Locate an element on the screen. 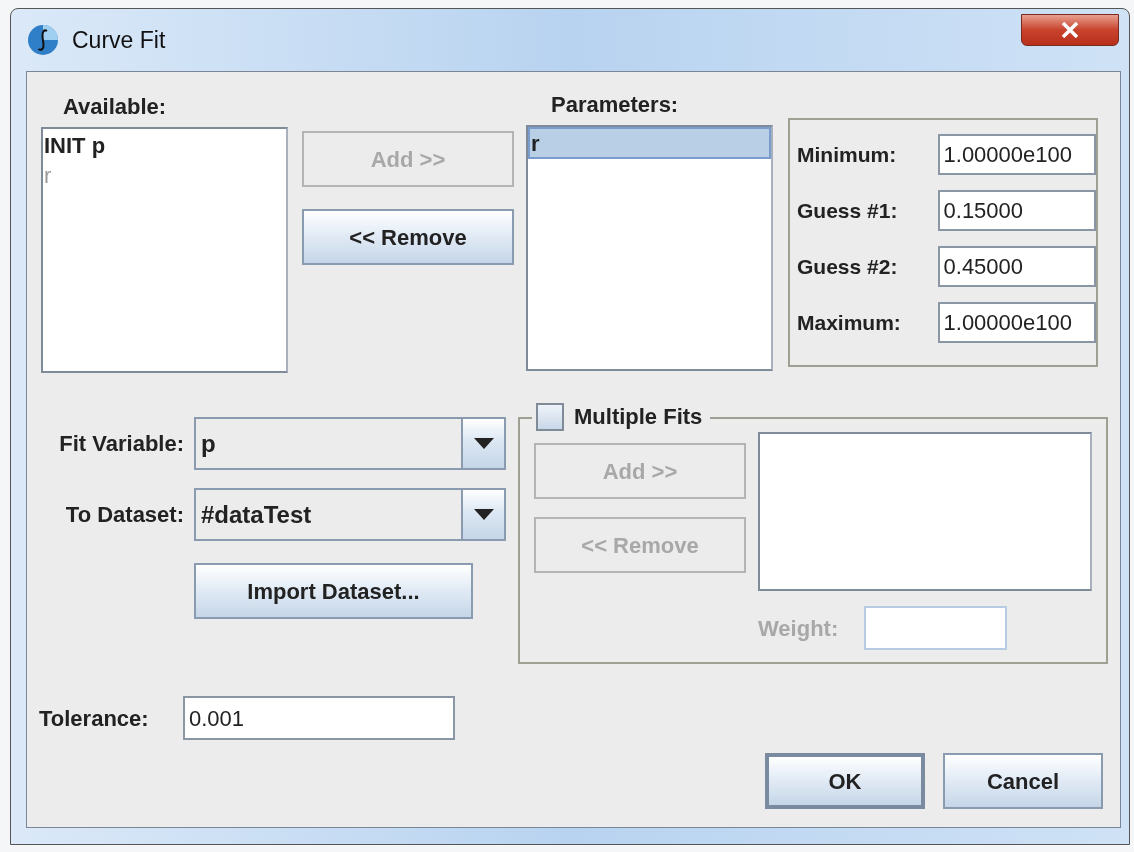  list-item: r is located at coordinates (649, 143).